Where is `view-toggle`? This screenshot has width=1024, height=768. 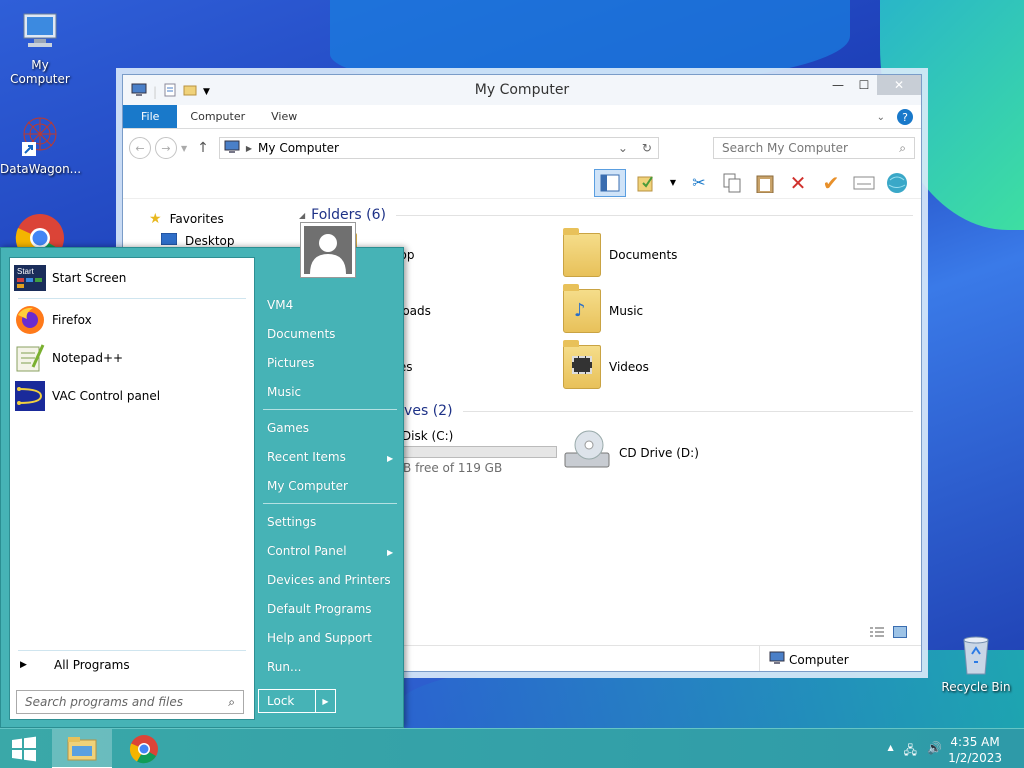
view-toggle is located at coordinates (888, 633).